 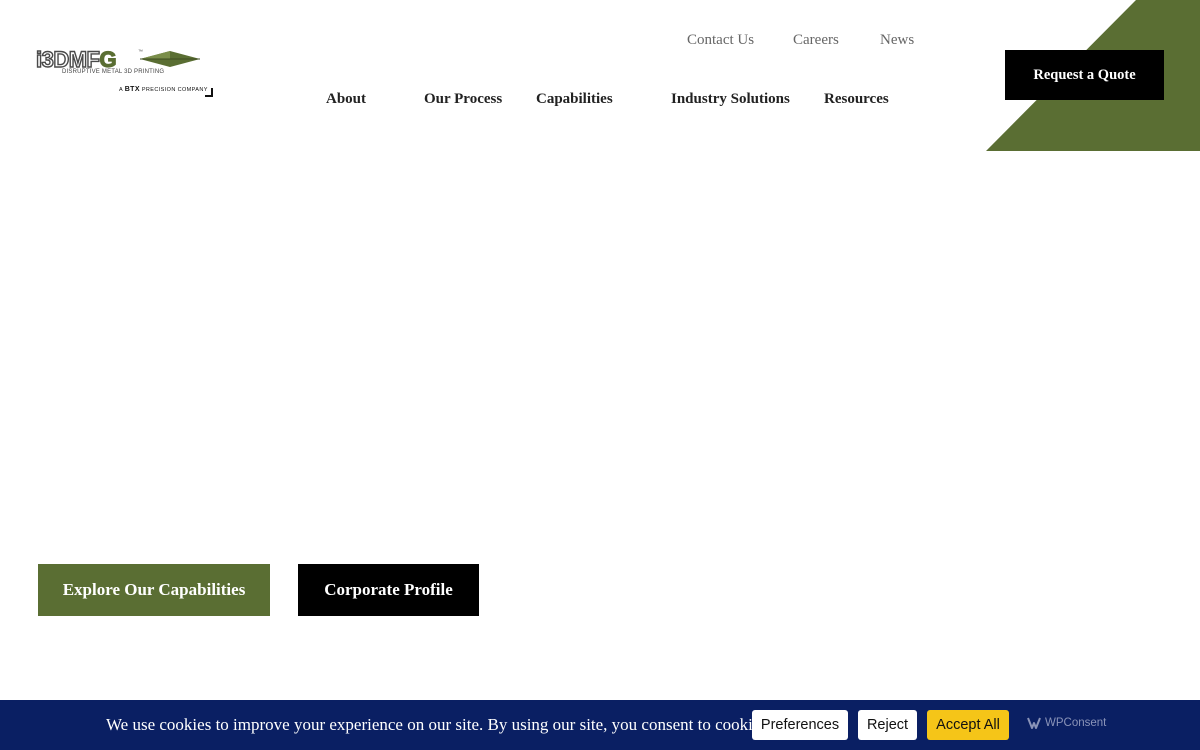 I want to click on nav-careers: Careers, so click(x=816, y=40).